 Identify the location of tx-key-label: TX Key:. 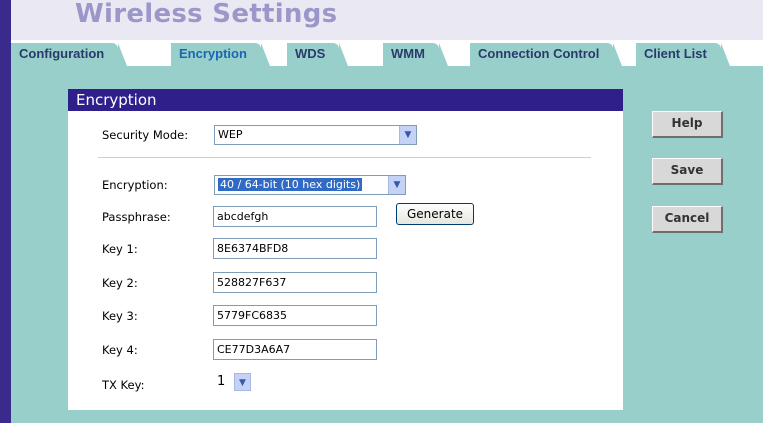
(123, 385).